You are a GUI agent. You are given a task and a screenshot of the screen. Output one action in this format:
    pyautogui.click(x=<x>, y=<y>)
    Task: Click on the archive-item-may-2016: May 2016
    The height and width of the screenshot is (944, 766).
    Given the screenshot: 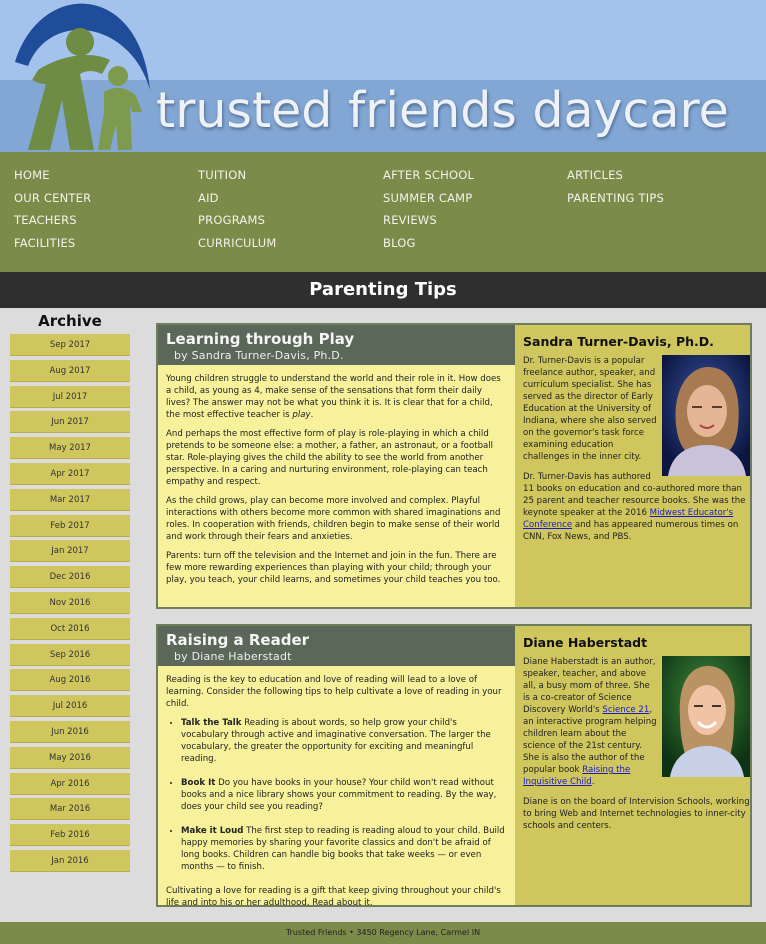 What is the action you would take?
    pyautogui.click(x=70, y=757)
    